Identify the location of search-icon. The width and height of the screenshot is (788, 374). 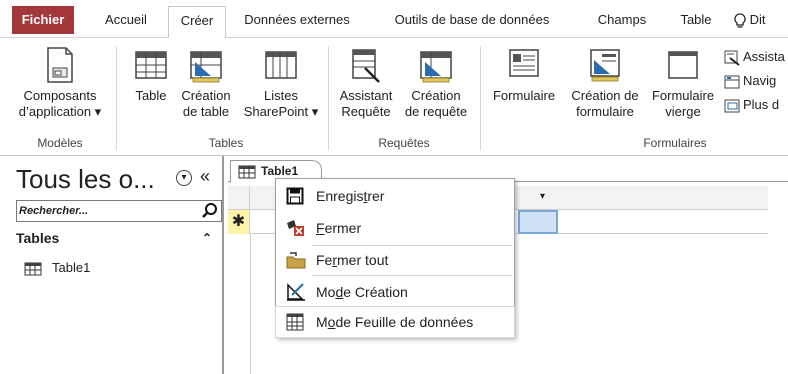
(210, 211).